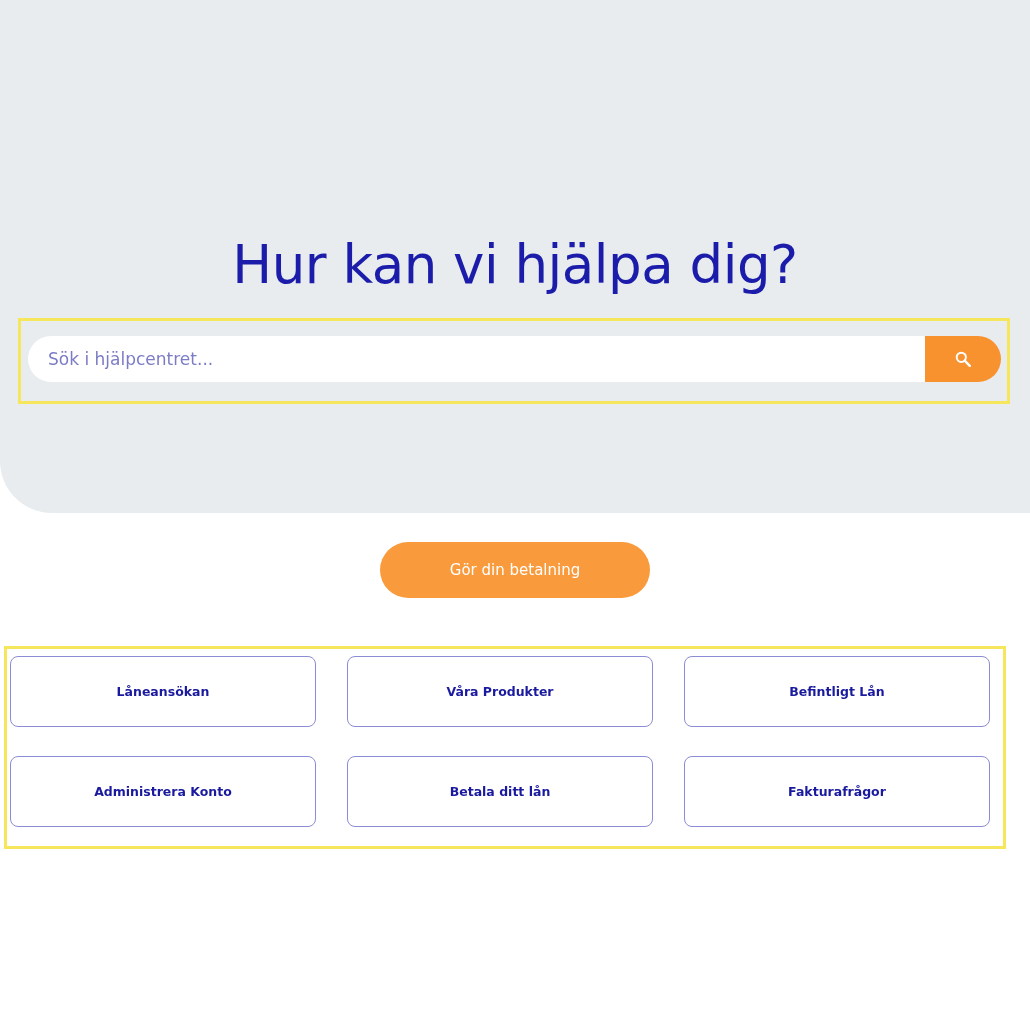  I want to click on category-card: Administrera Konto, so click(163, 791).